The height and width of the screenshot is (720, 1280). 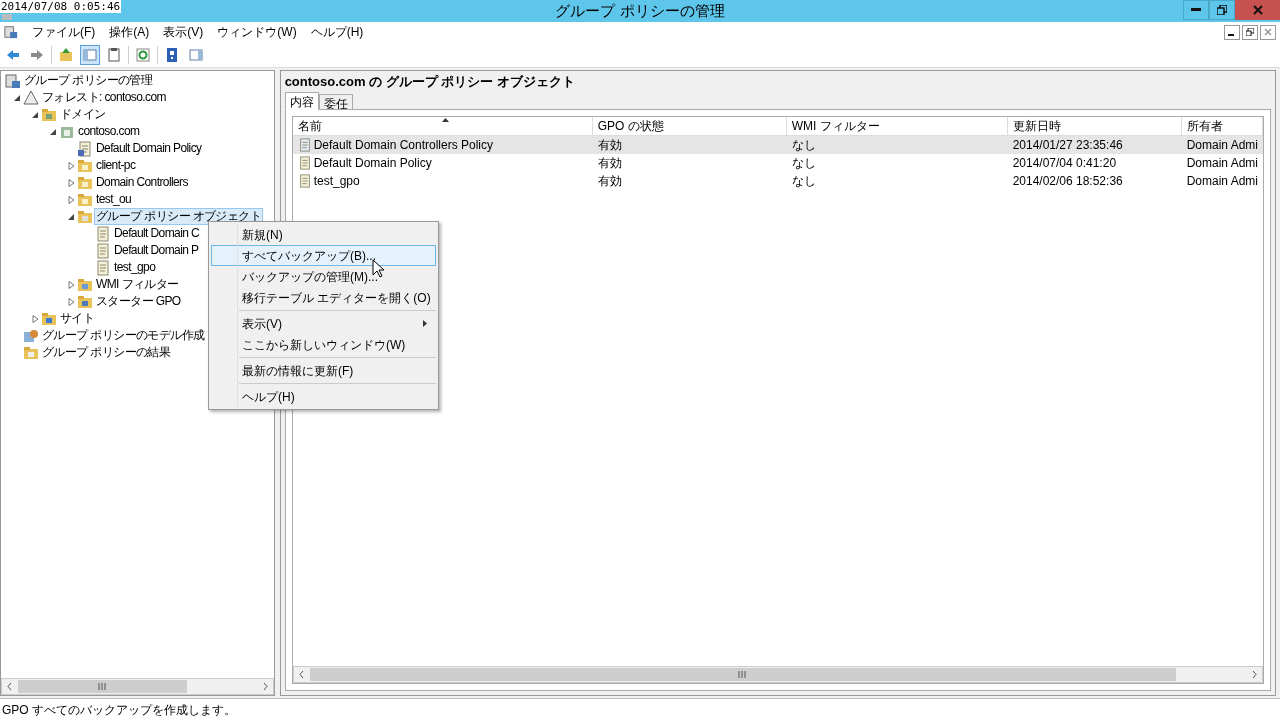 What do you see at coordinates (109, 131) in the screenshot?
I see `tree-item: contoso.com` at bounding box center [109, 131].